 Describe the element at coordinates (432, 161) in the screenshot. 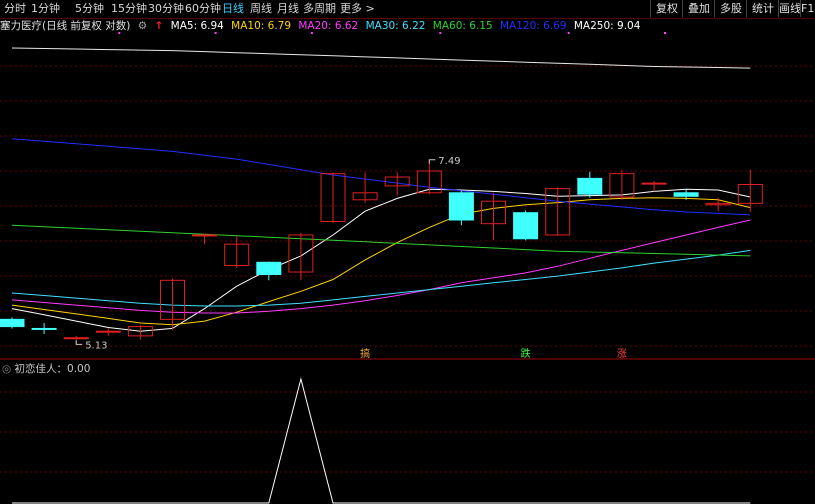

I see `high-marker` at that location.